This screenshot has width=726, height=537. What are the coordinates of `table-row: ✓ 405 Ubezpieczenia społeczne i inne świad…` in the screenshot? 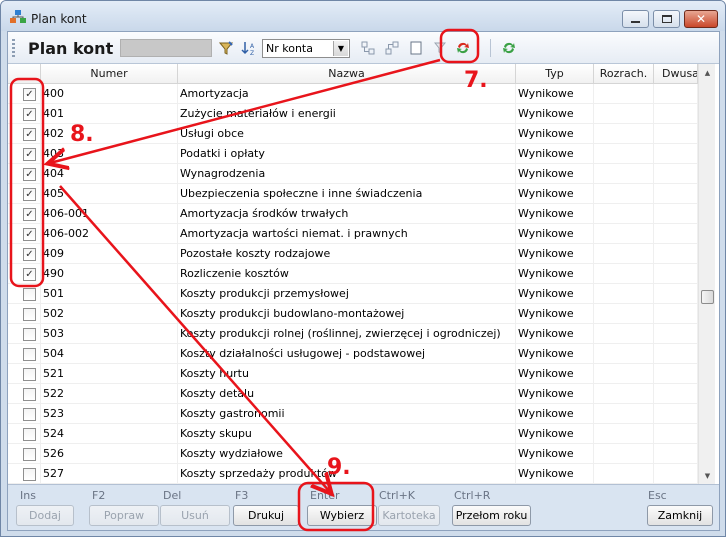 It's located at (353, 194).